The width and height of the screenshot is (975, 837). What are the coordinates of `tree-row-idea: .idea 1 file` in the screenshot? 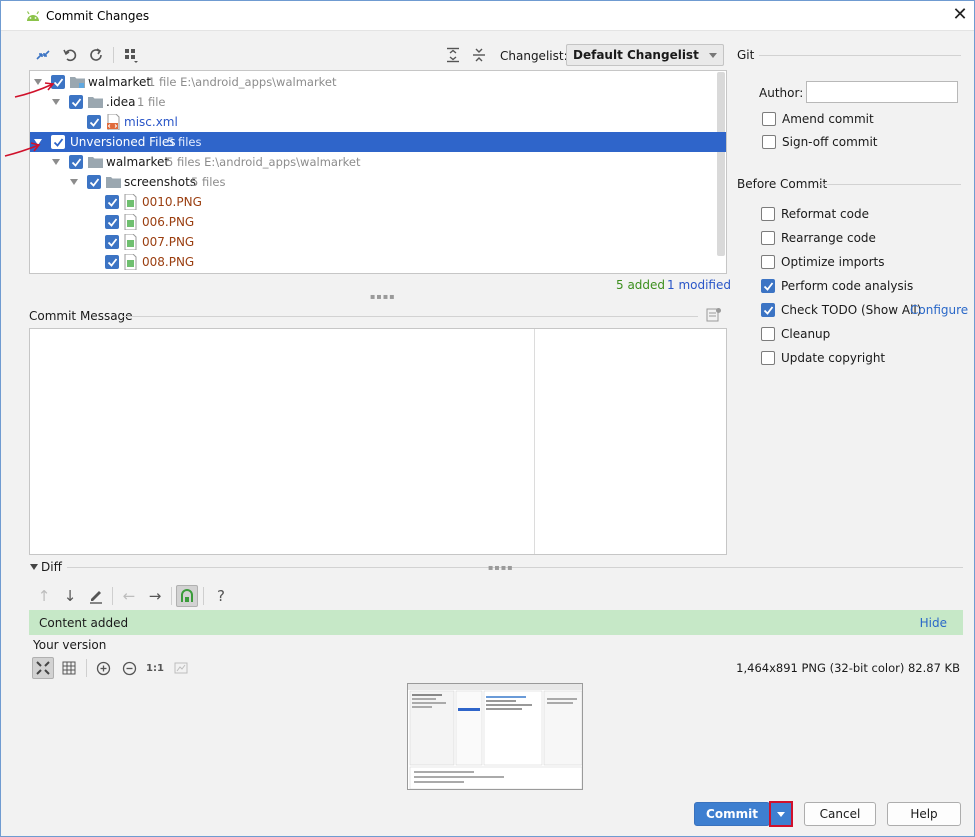 It's located at (378, 102).